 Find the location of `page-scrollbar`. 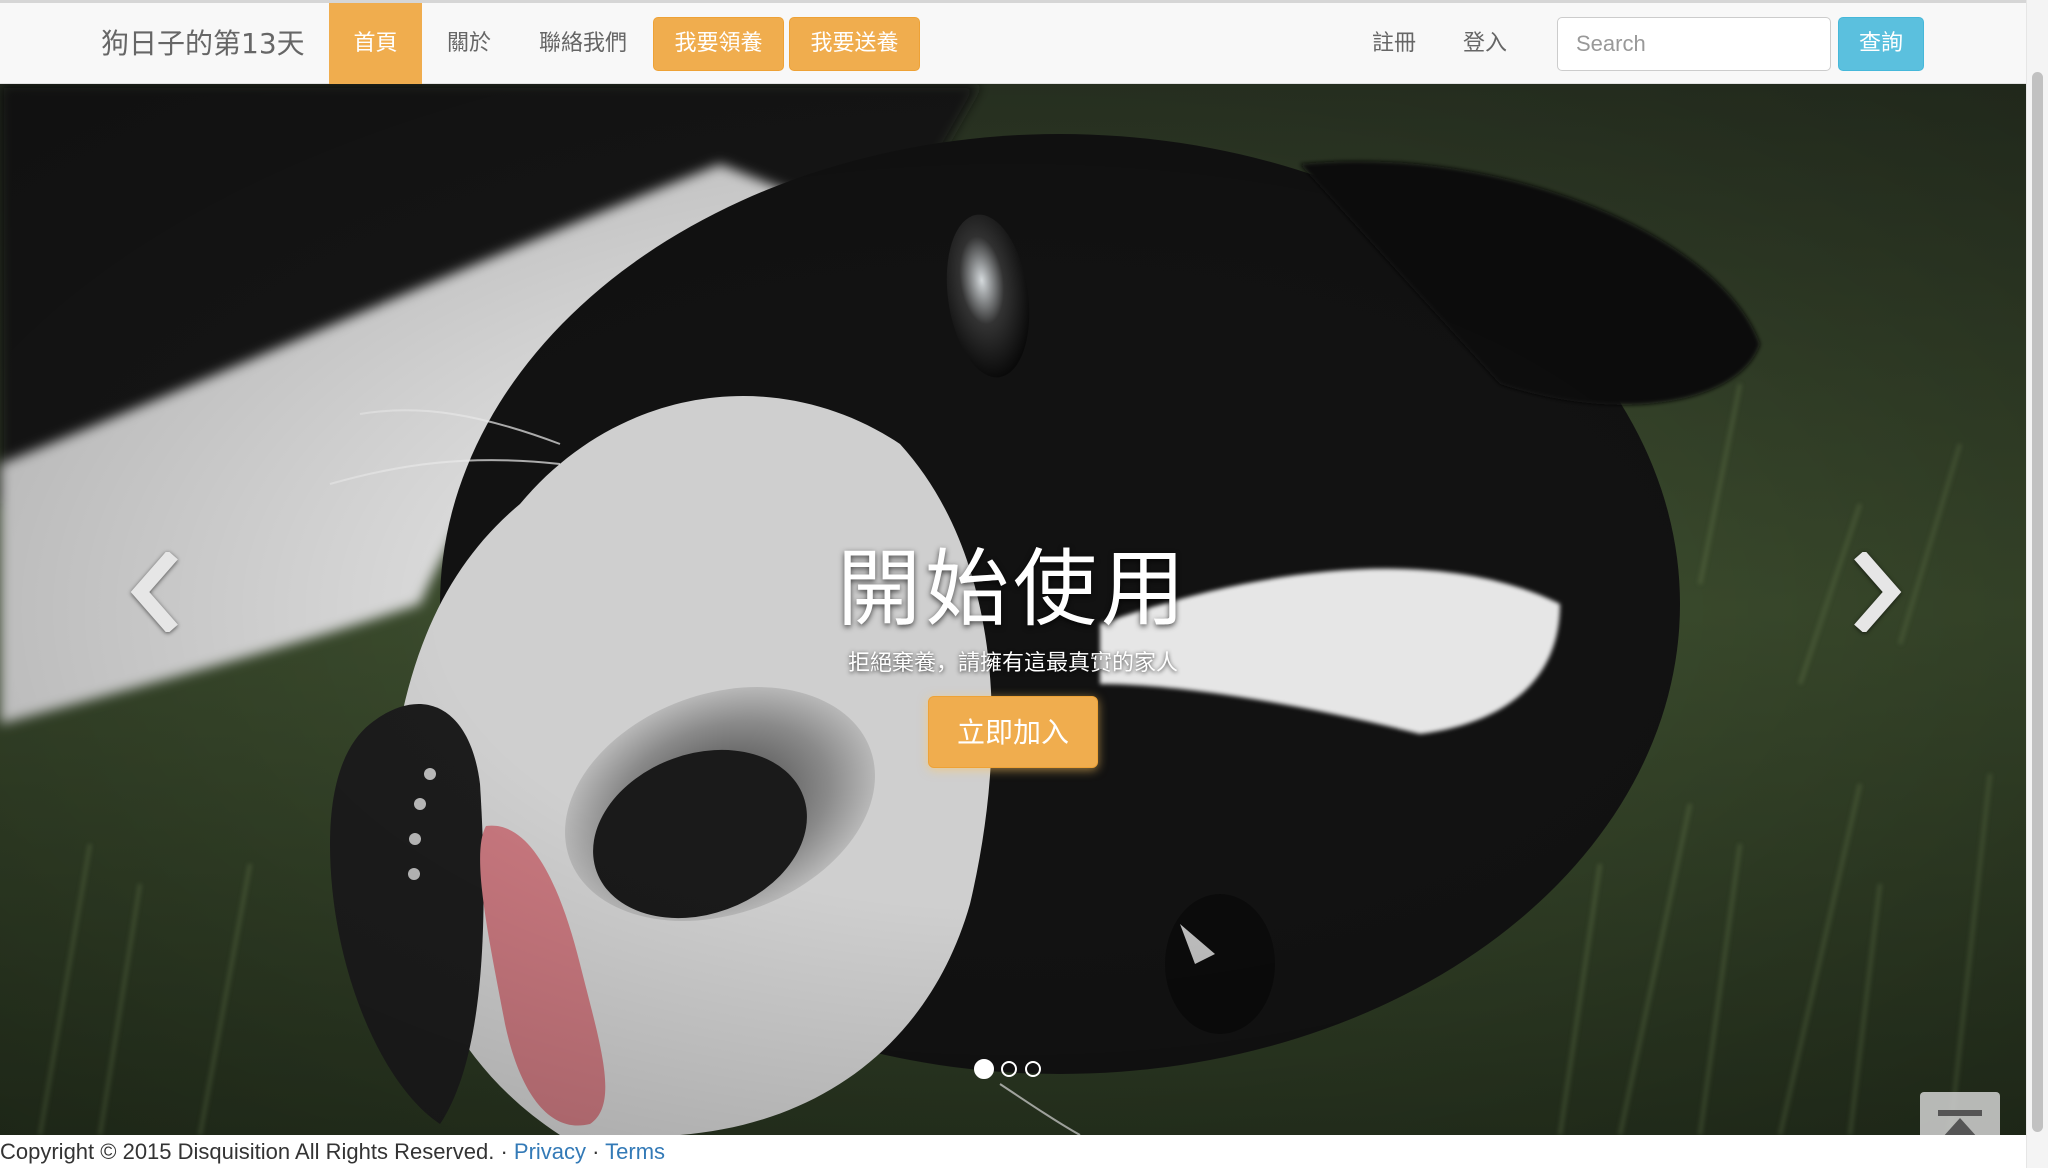

page-scrollbar is located at coordinates (2037, 584).